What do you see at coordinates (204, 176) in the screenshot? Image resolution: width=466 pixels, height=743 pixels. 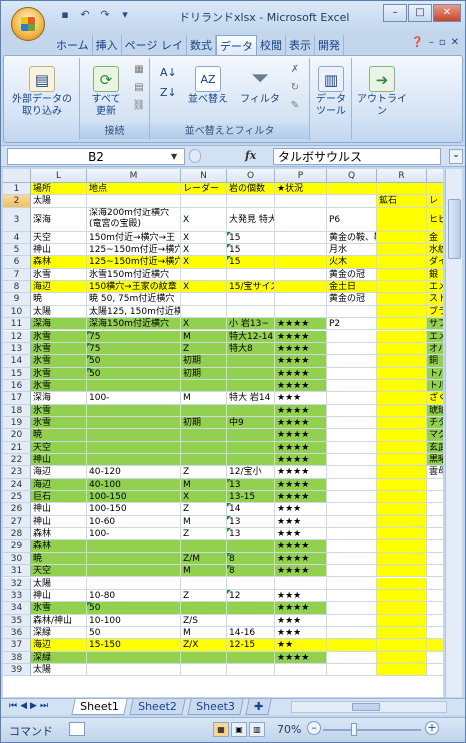 I see `column-header: N` at bounding box center [204, 176].